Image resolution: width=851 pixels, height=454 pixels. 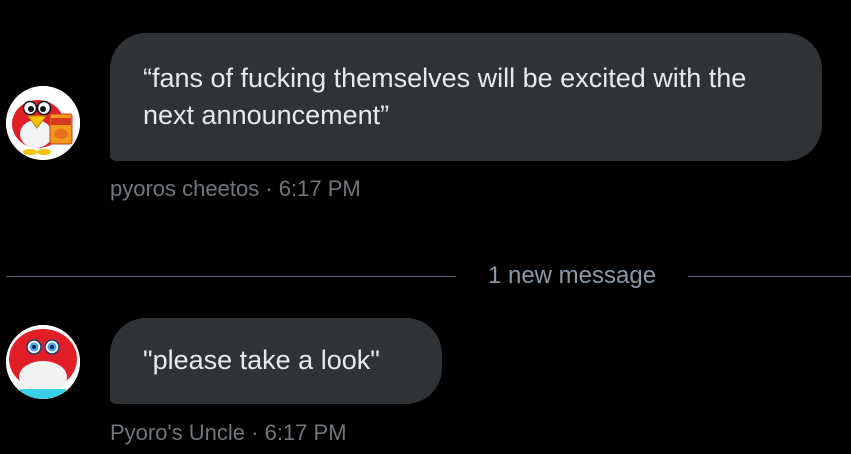 I want to click on pyoro-uncle-avatar-icon, so click(x=43, y=362).